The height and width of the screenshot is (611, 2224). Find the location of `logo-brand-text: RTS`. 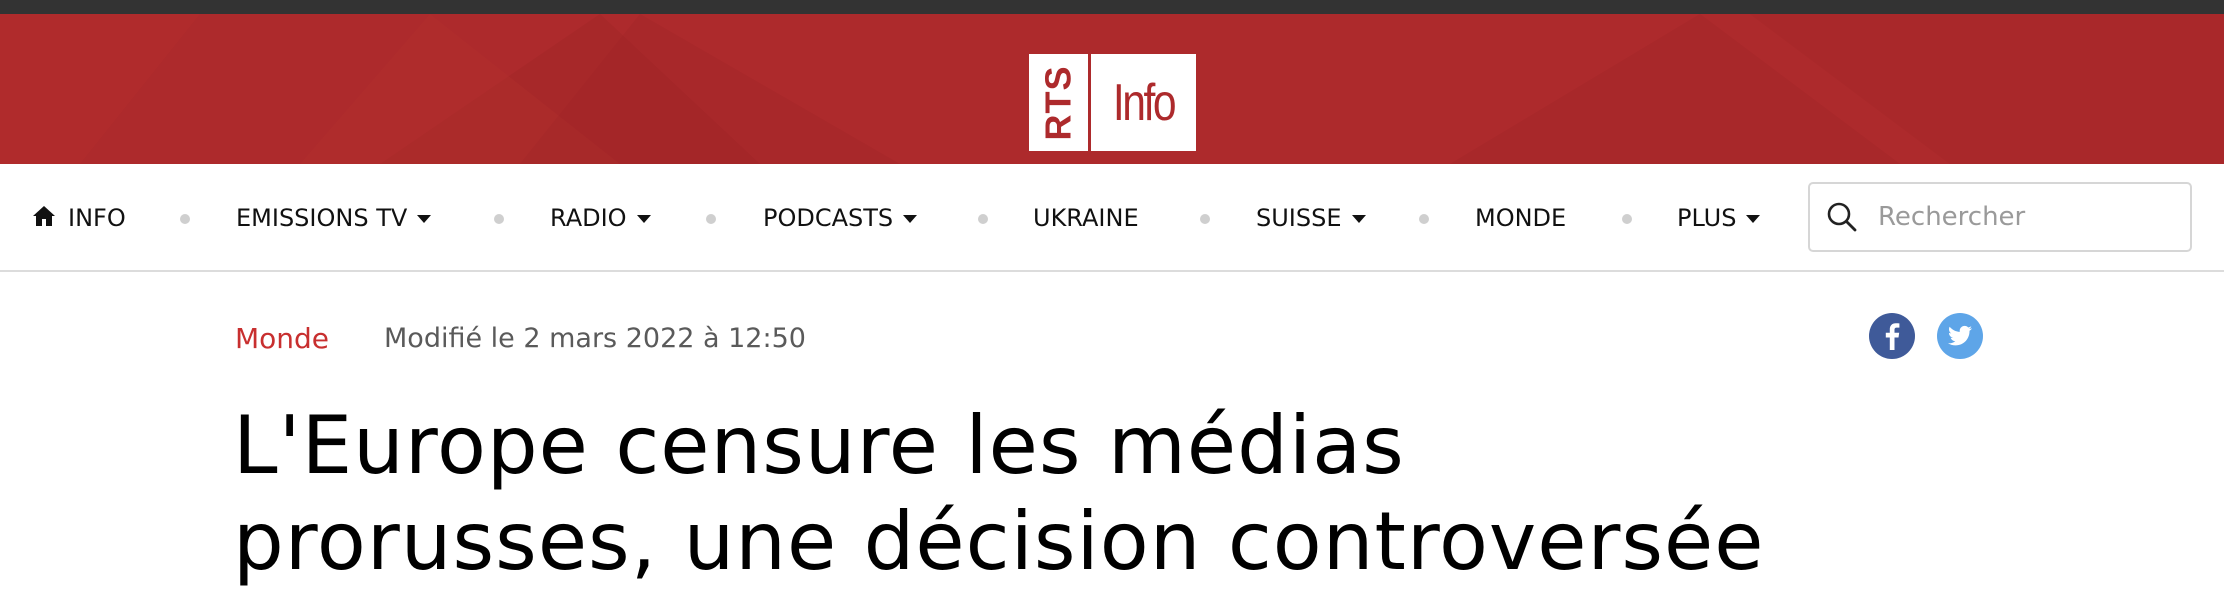

logo-brand-text: RTS is located at coordinates (1058, 102).